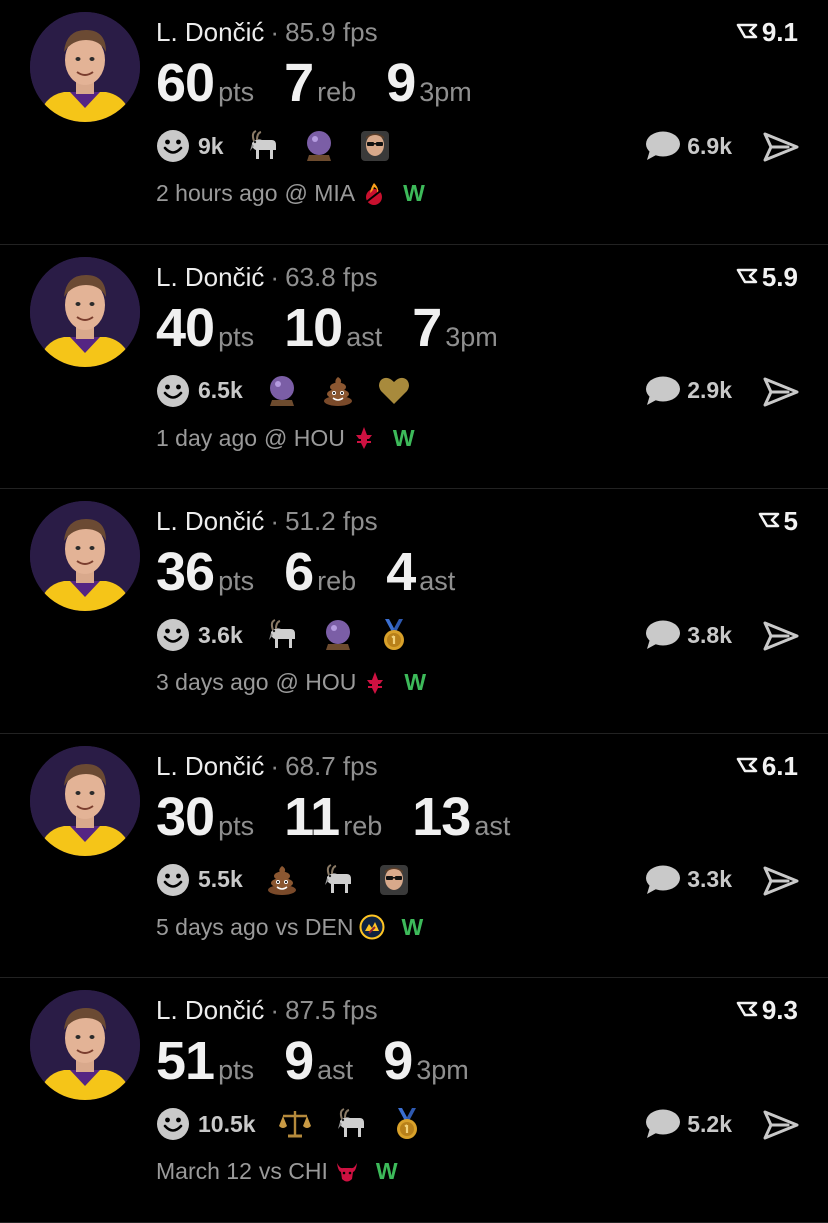 The height and width of the screenshot is (1223, 828). I want to click on reactions-row: 10.5k, so click(301, 1124).